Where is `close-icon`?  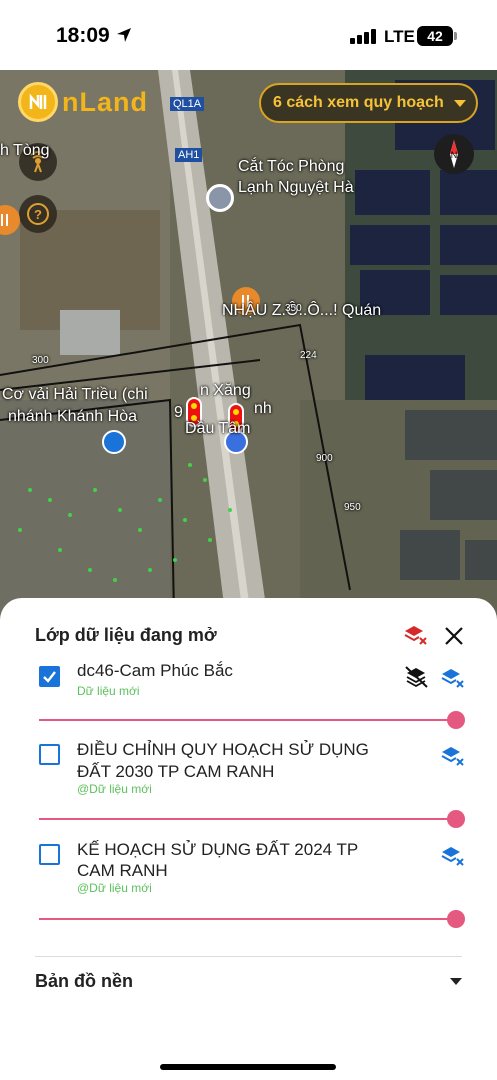 close-icon is located at coordinates (454, 636).